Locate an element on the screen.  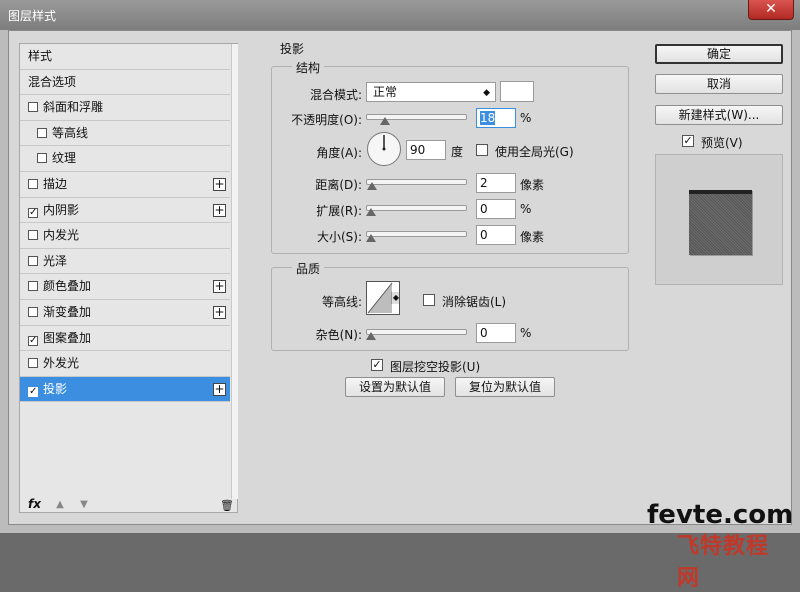
list-item: 纹理 is located at coordinates (125, 159).